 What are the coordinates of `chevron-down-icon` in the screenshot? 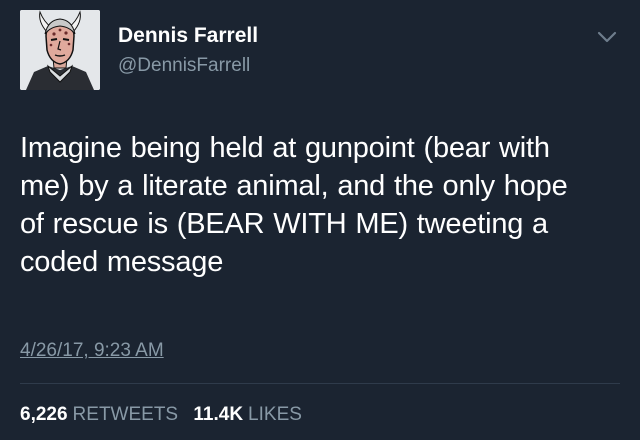 It's located at (607, 37).